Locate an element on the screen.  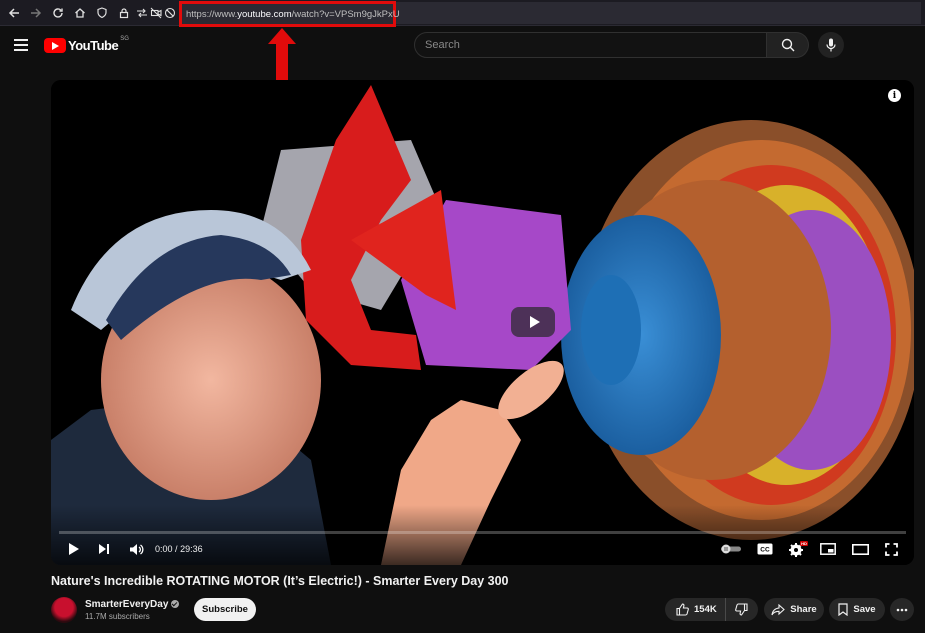
miniplayer-icon is located at coordinates (828, 549).